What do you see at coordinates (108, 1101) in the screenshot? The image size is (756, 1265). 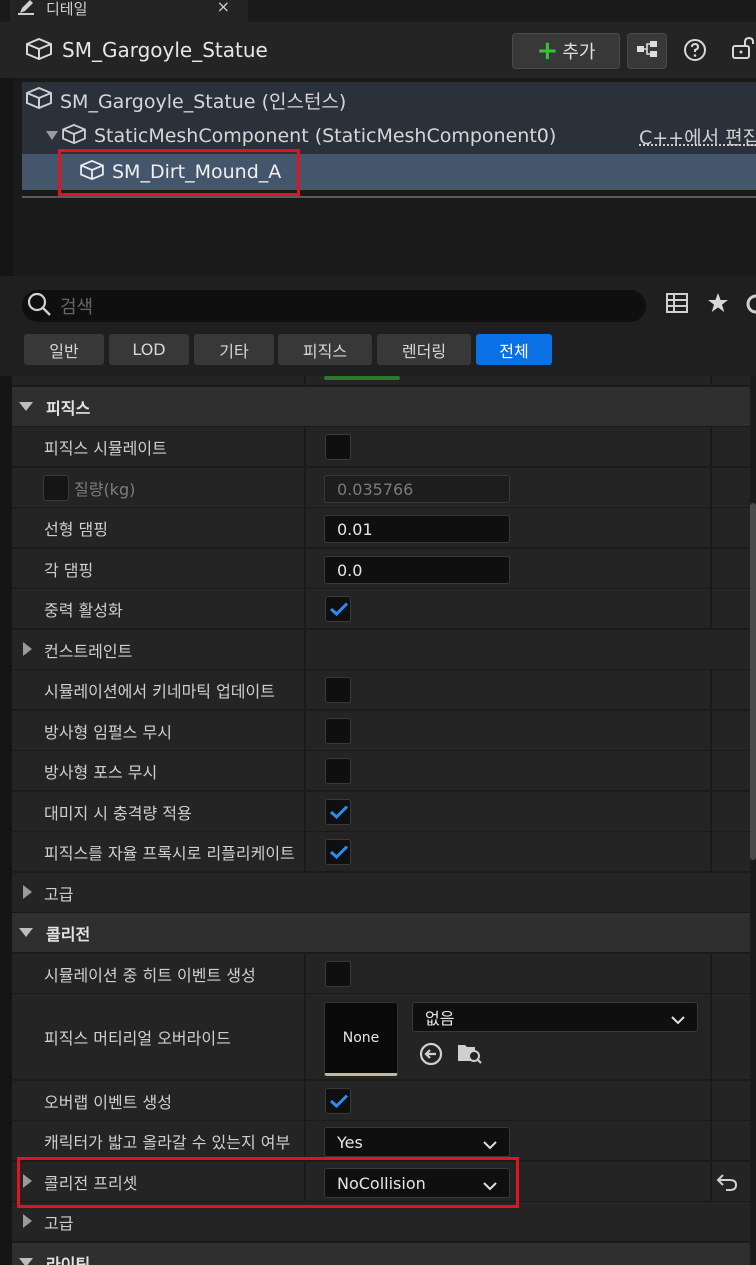 I see `property-label: 오버랩 이벤트 생성` at bounding box center [108, 1101].